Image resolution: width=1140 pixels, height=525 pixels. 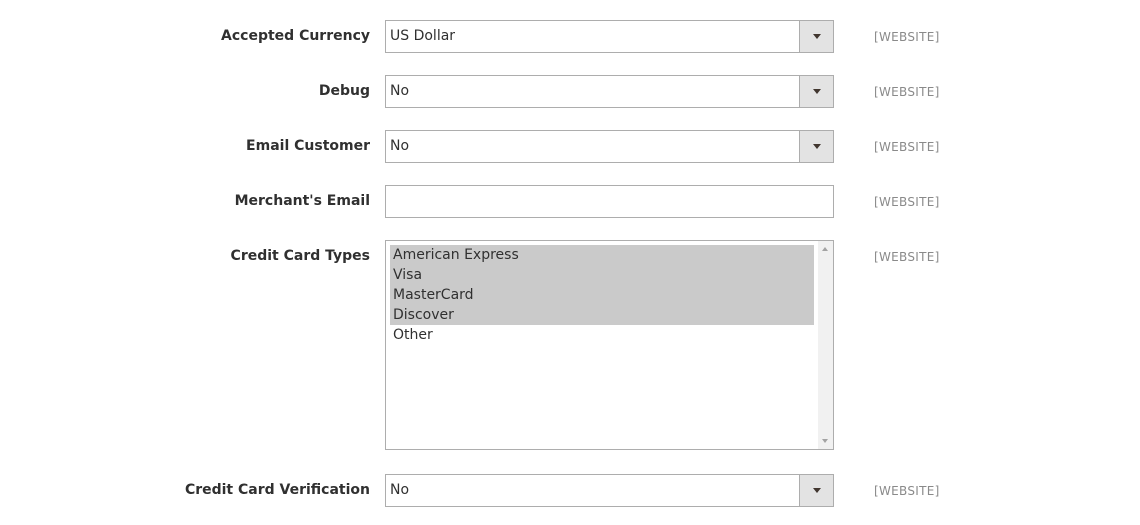 I want to click on merchant-email-scope: [WEBSITE], so click(x=907, y=202).